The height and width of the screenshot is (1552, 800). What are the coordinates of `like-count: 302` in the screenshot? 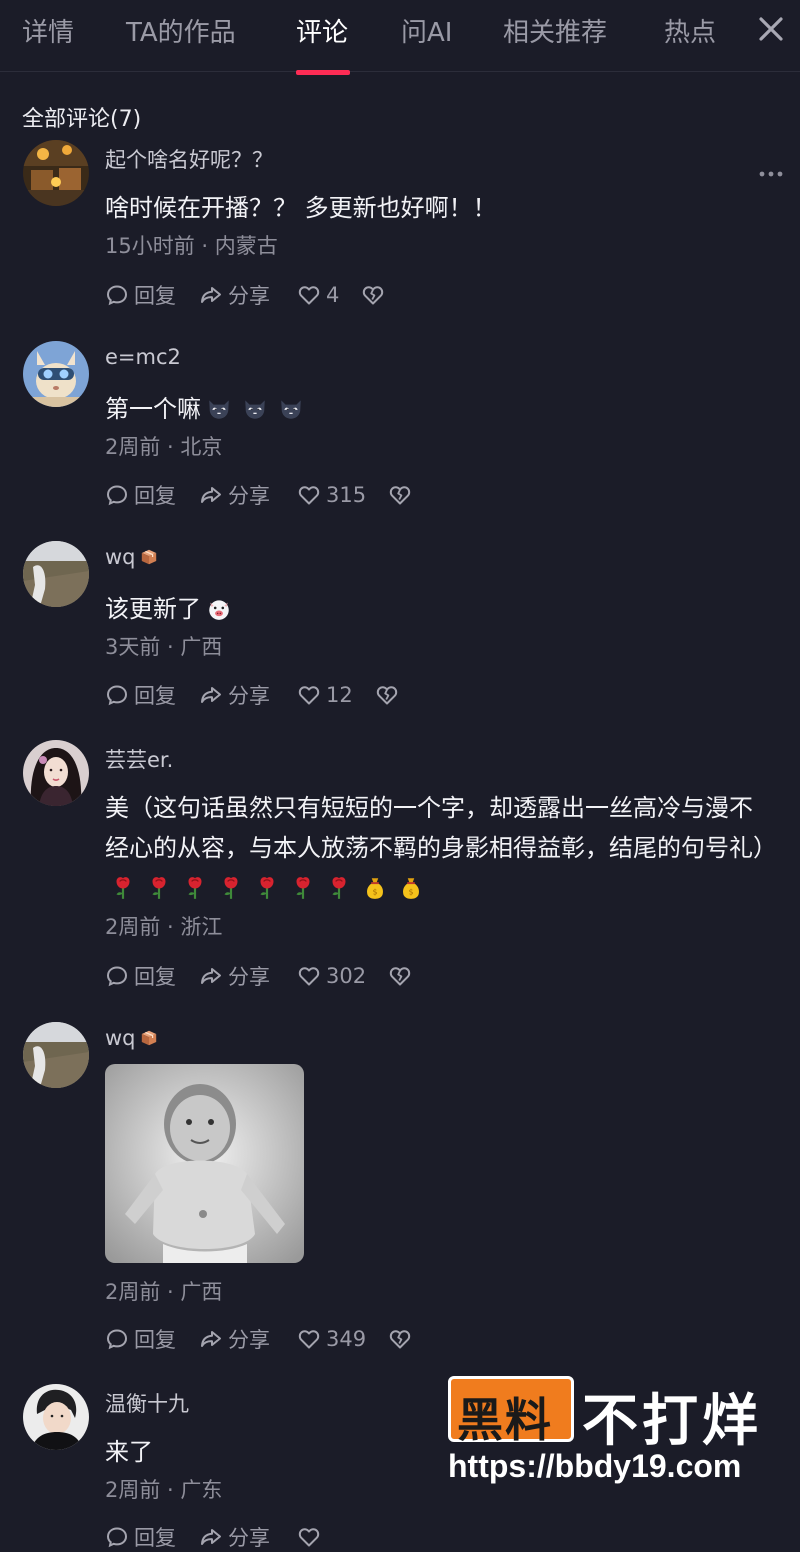 It's located at (346, 976).